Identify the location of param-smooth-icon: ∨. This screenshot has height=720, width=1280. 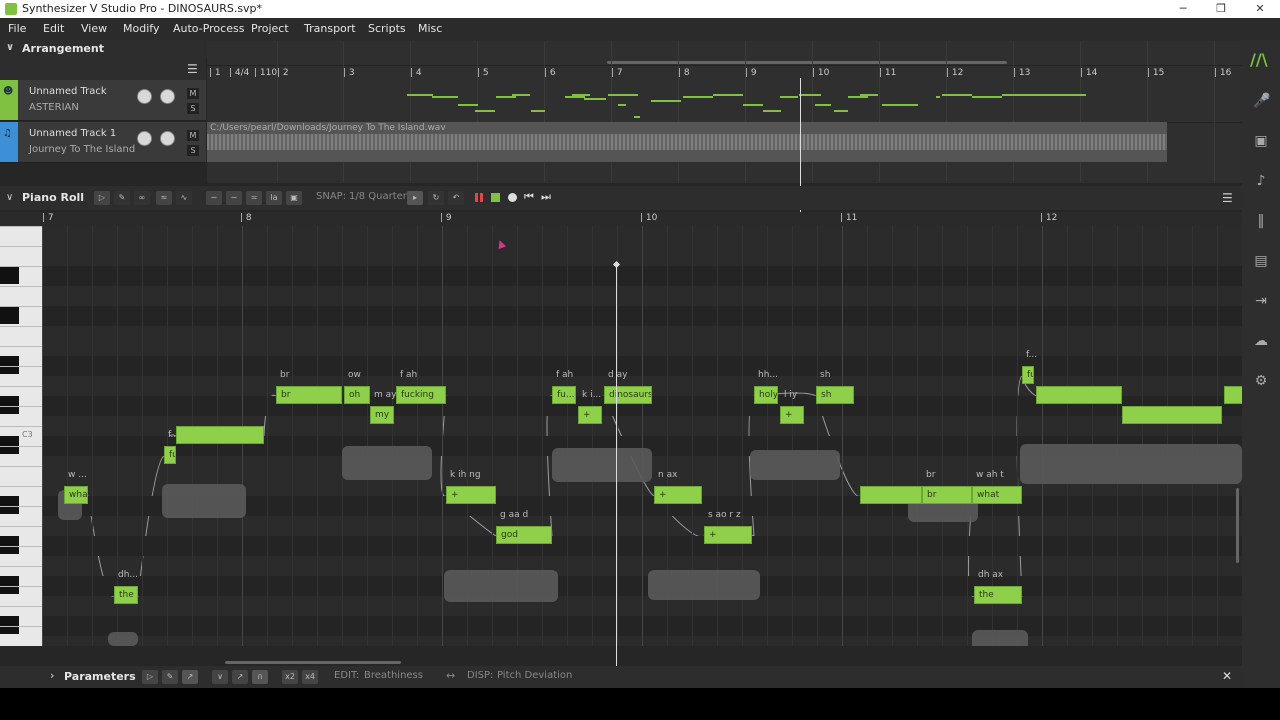
(220, 677).